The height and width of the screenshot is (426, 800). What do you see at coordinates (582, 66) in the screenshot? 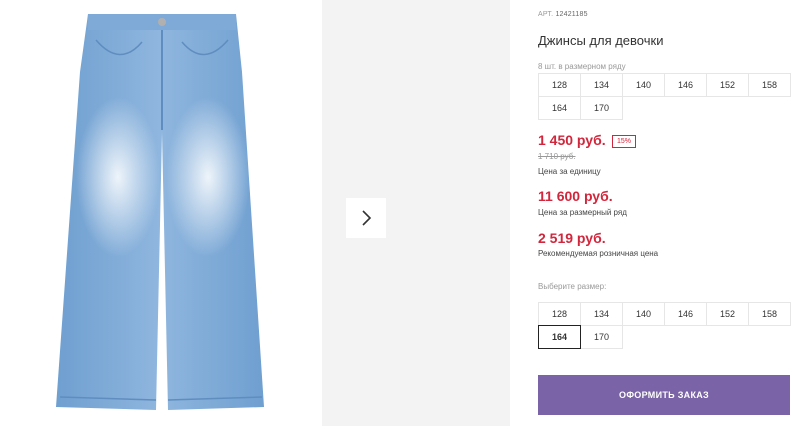
I see `size-set-count: 8 шт. в размерном ряду` at bounding box center [582, 66].